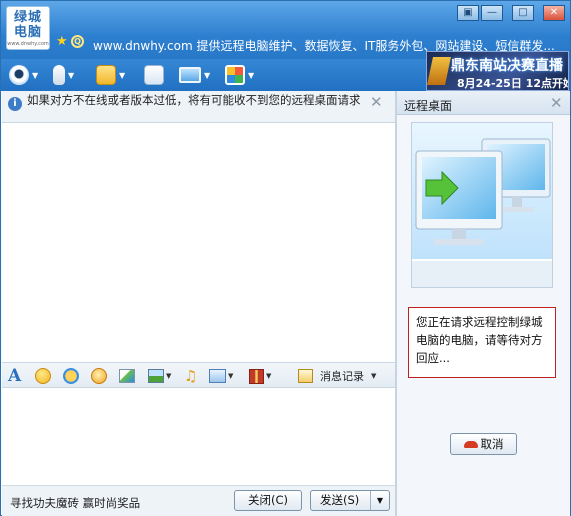 Image resolution: width=571 pixels, height=516 pixels. Describe the element at coordinates (492, 13) in the screenshot. I see `minimize-button: —` at that location.